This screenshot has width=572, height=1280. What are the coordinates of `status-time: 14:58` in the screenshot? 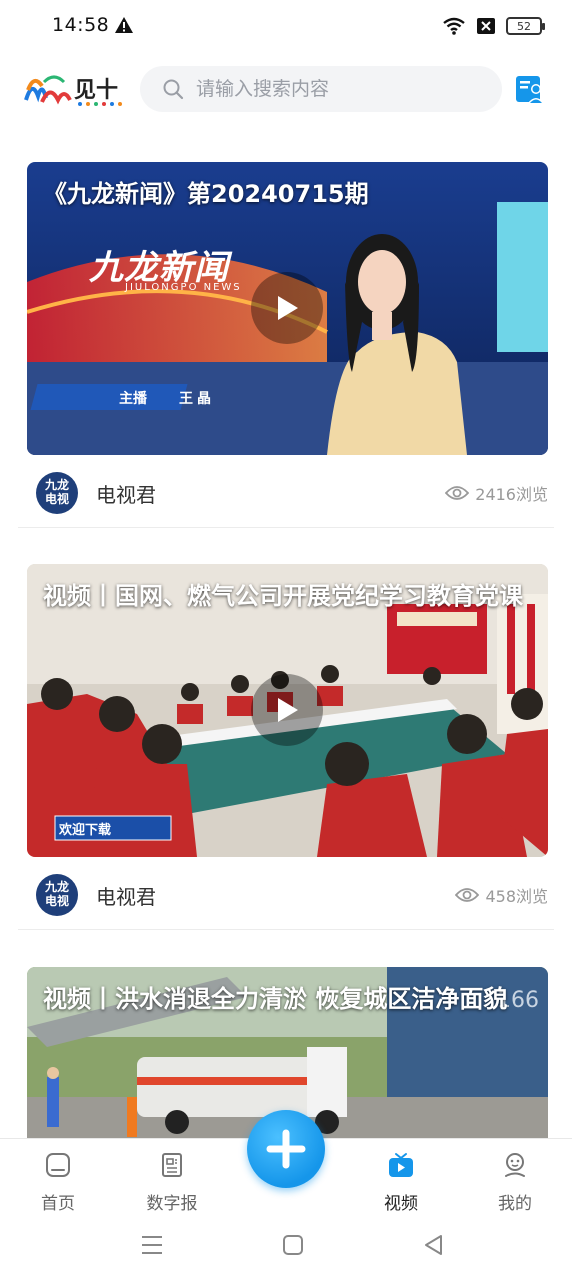 It's located at (81, 25).